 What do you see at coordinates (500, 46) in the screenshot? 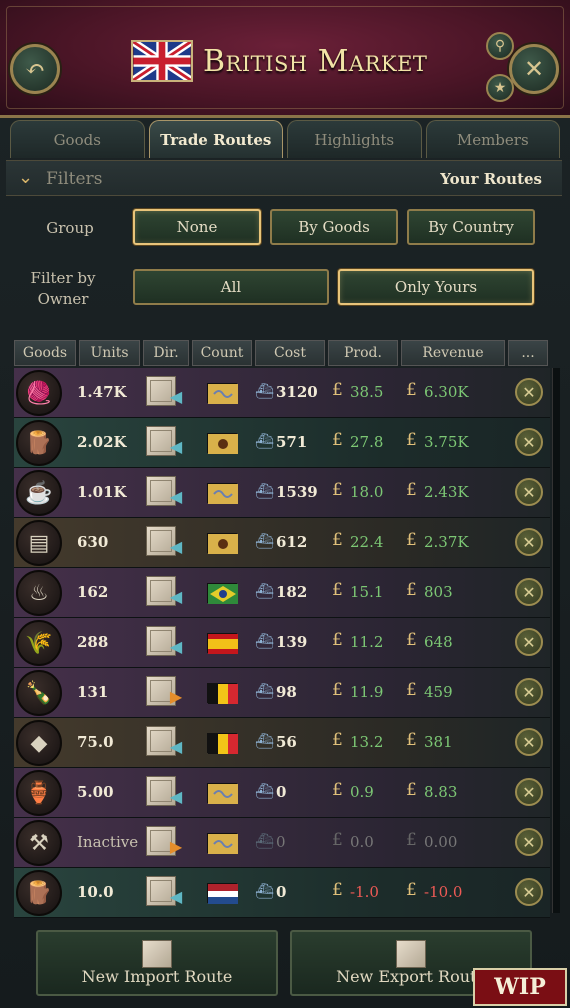
I see `search-button: ⚲` at bounding box center [500, 46].